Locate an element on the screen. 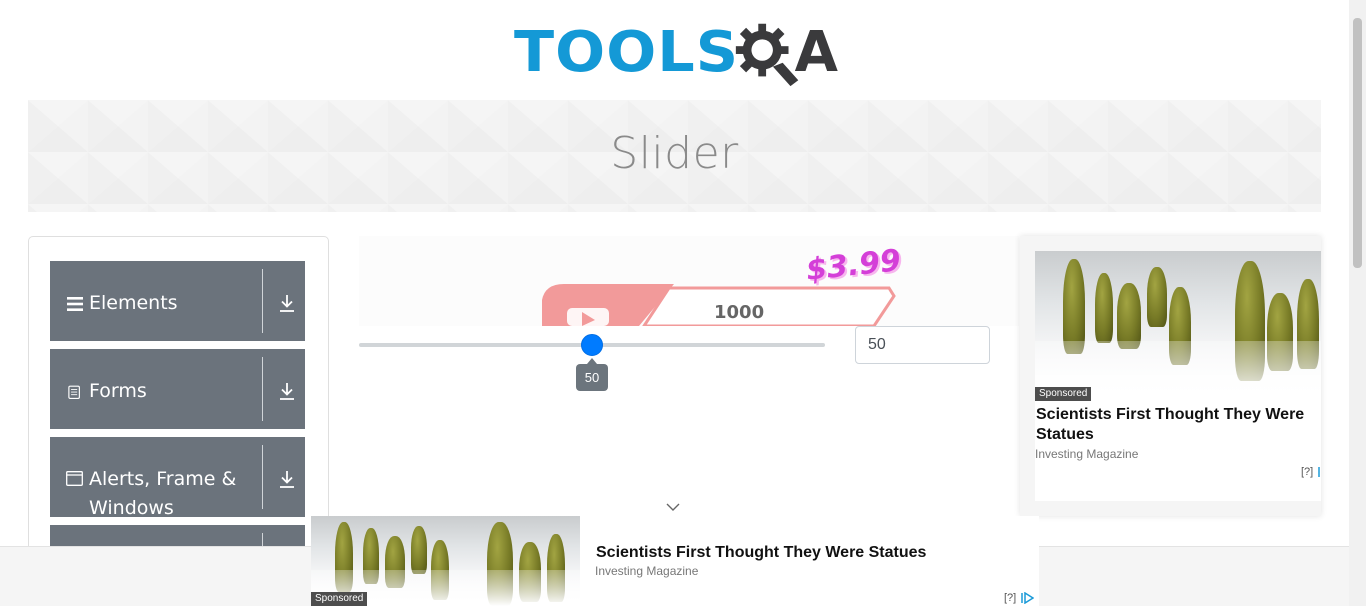  promo-graphic: 1000 is located at coordinates (689, 281).